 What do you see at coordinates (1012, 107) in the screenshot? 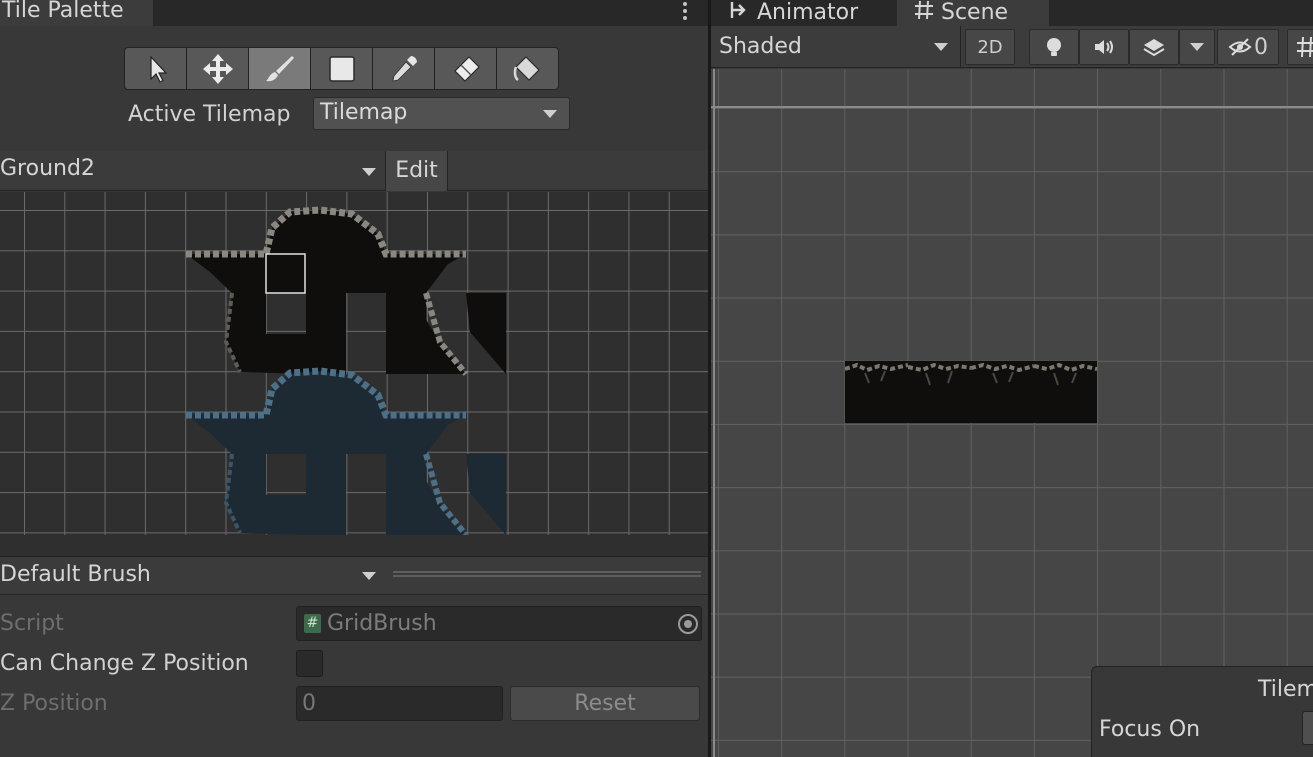
I see `axis-line-horizontal` at bounding box center [1012, 107].